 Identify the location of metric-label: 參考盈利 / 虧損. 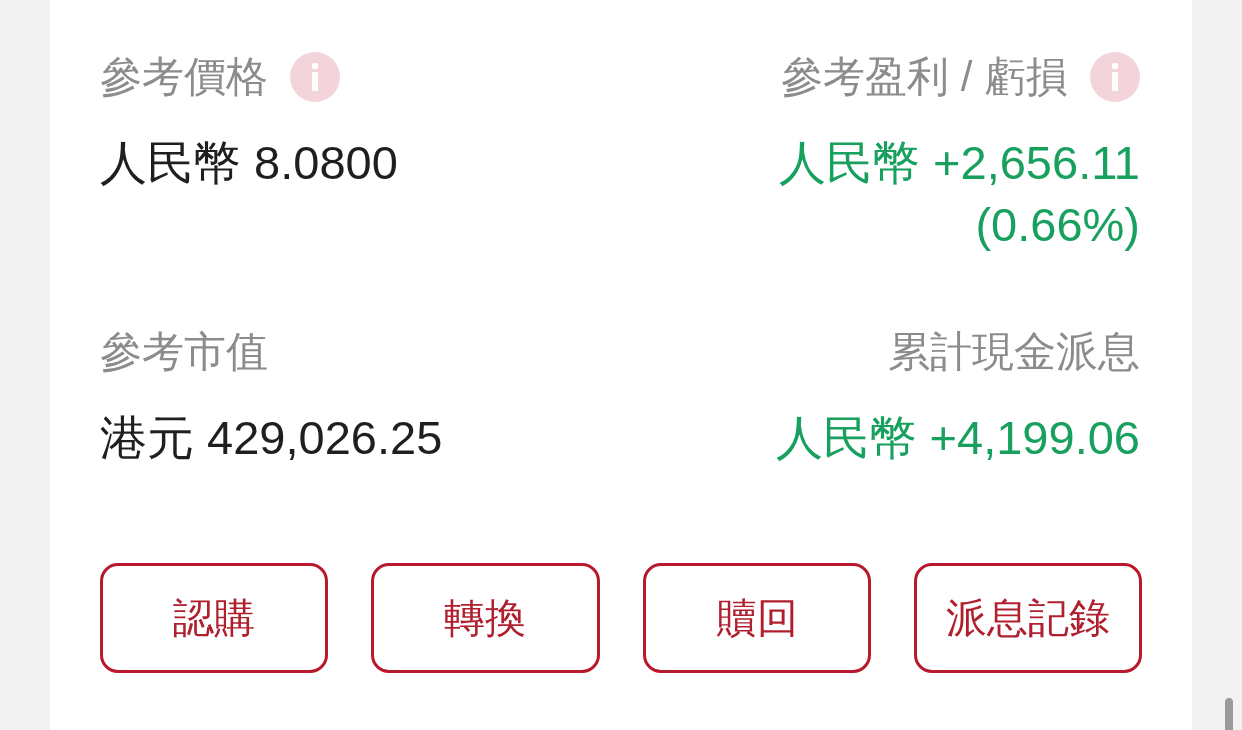
(924, 77).